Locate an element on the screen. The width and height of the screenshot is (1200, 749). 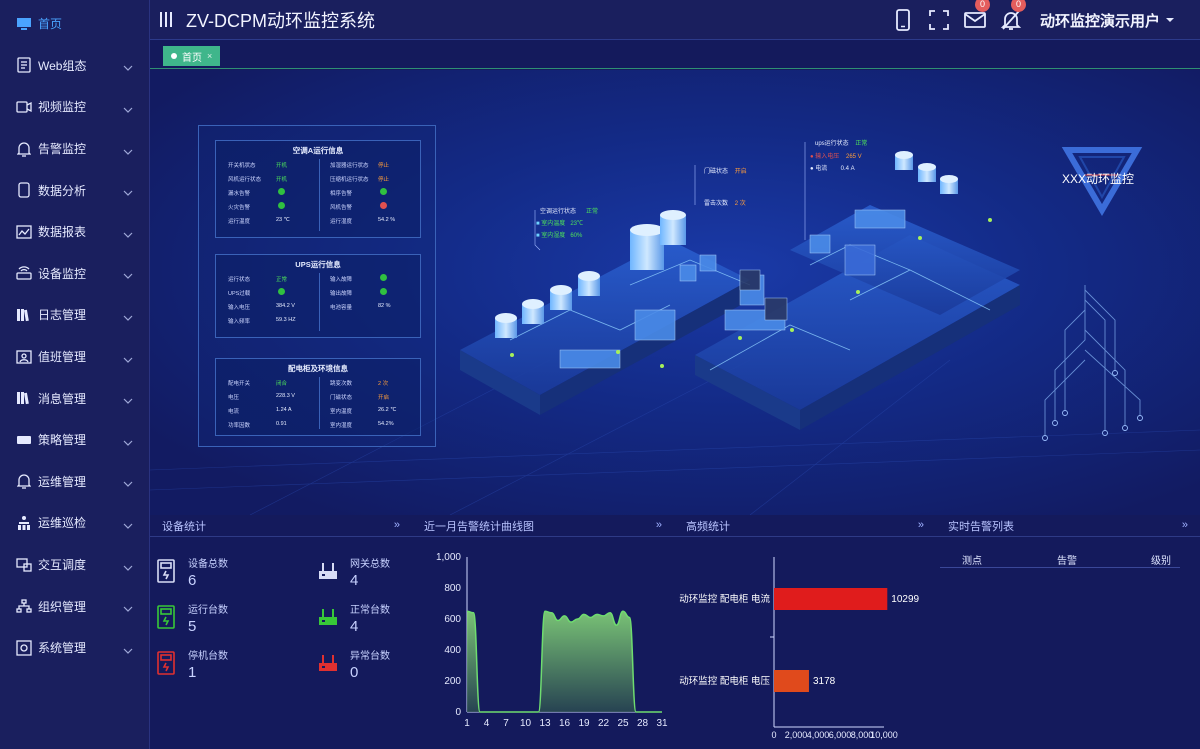
router-icon is located at coordinates (328, 663).